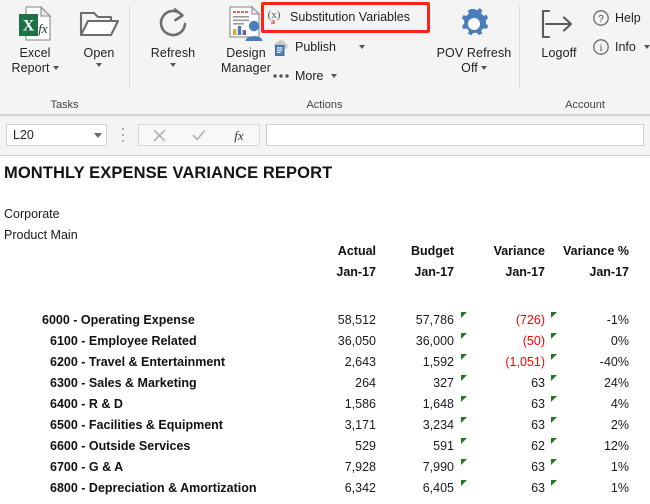 The width and height of the screenshot is (650, 504). Describe the element at coordinates (41, 235) in the screenshot. I see `pov-product: Product Main` at that location.